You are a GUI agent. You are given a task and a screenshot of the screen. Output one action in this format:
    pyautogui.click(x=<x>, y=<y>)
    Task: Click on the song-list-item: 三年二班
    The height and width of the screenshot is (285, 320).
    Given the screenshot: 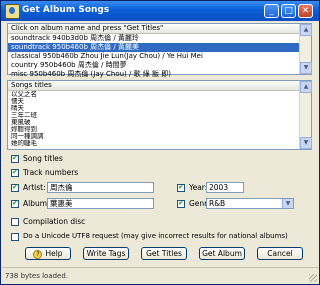 What is the action you would take?
    pyautogui.click(x=159, y=115)
    